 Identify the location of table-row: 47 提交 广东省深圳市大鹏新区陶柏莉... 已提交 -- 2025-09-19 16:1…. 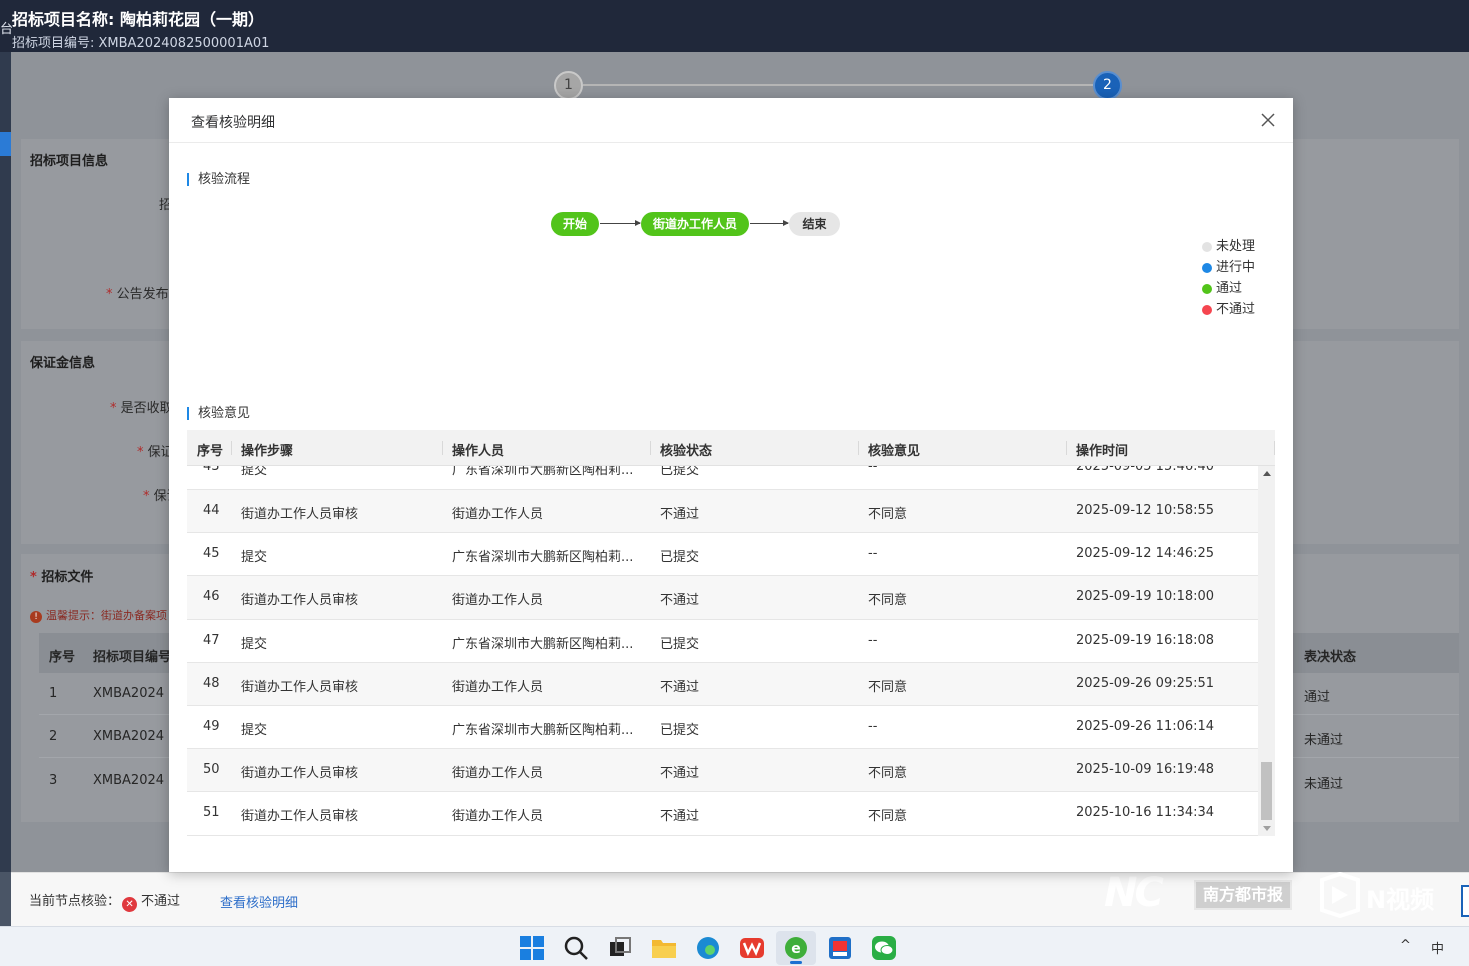
(722, 641).